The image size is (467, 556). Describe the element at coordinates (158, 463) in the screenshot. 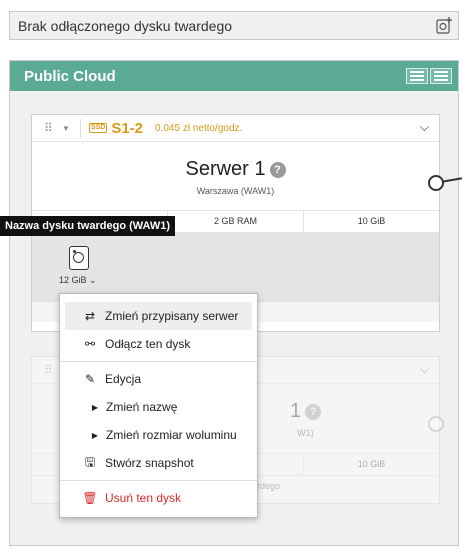

I see `menu-item-create-snapshot: 🖫 Stwórz snapshot` at that location.